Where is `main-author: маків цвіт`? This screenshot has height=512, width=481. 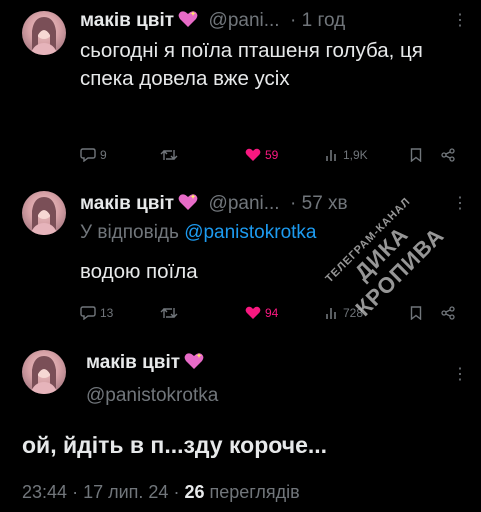 main-author: маків цвіт is located at coordinates (145, 363).